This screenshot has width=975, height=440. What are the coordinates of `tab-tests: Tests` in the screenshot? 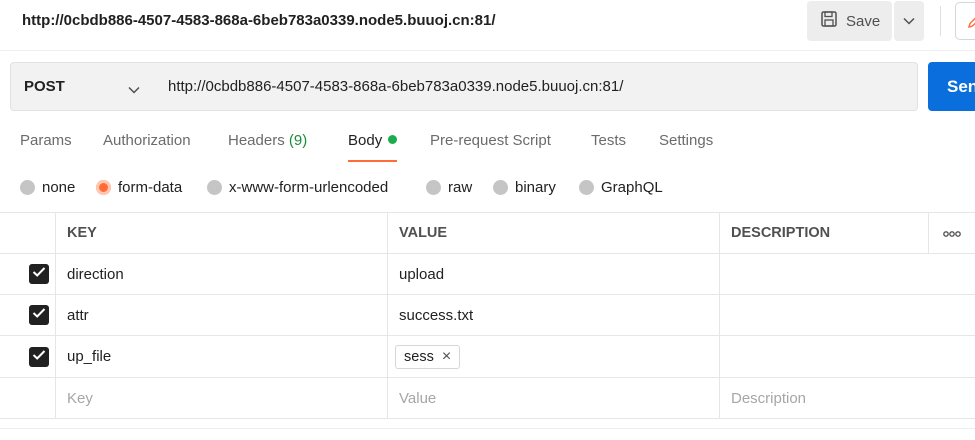 It's located at (608, 146).